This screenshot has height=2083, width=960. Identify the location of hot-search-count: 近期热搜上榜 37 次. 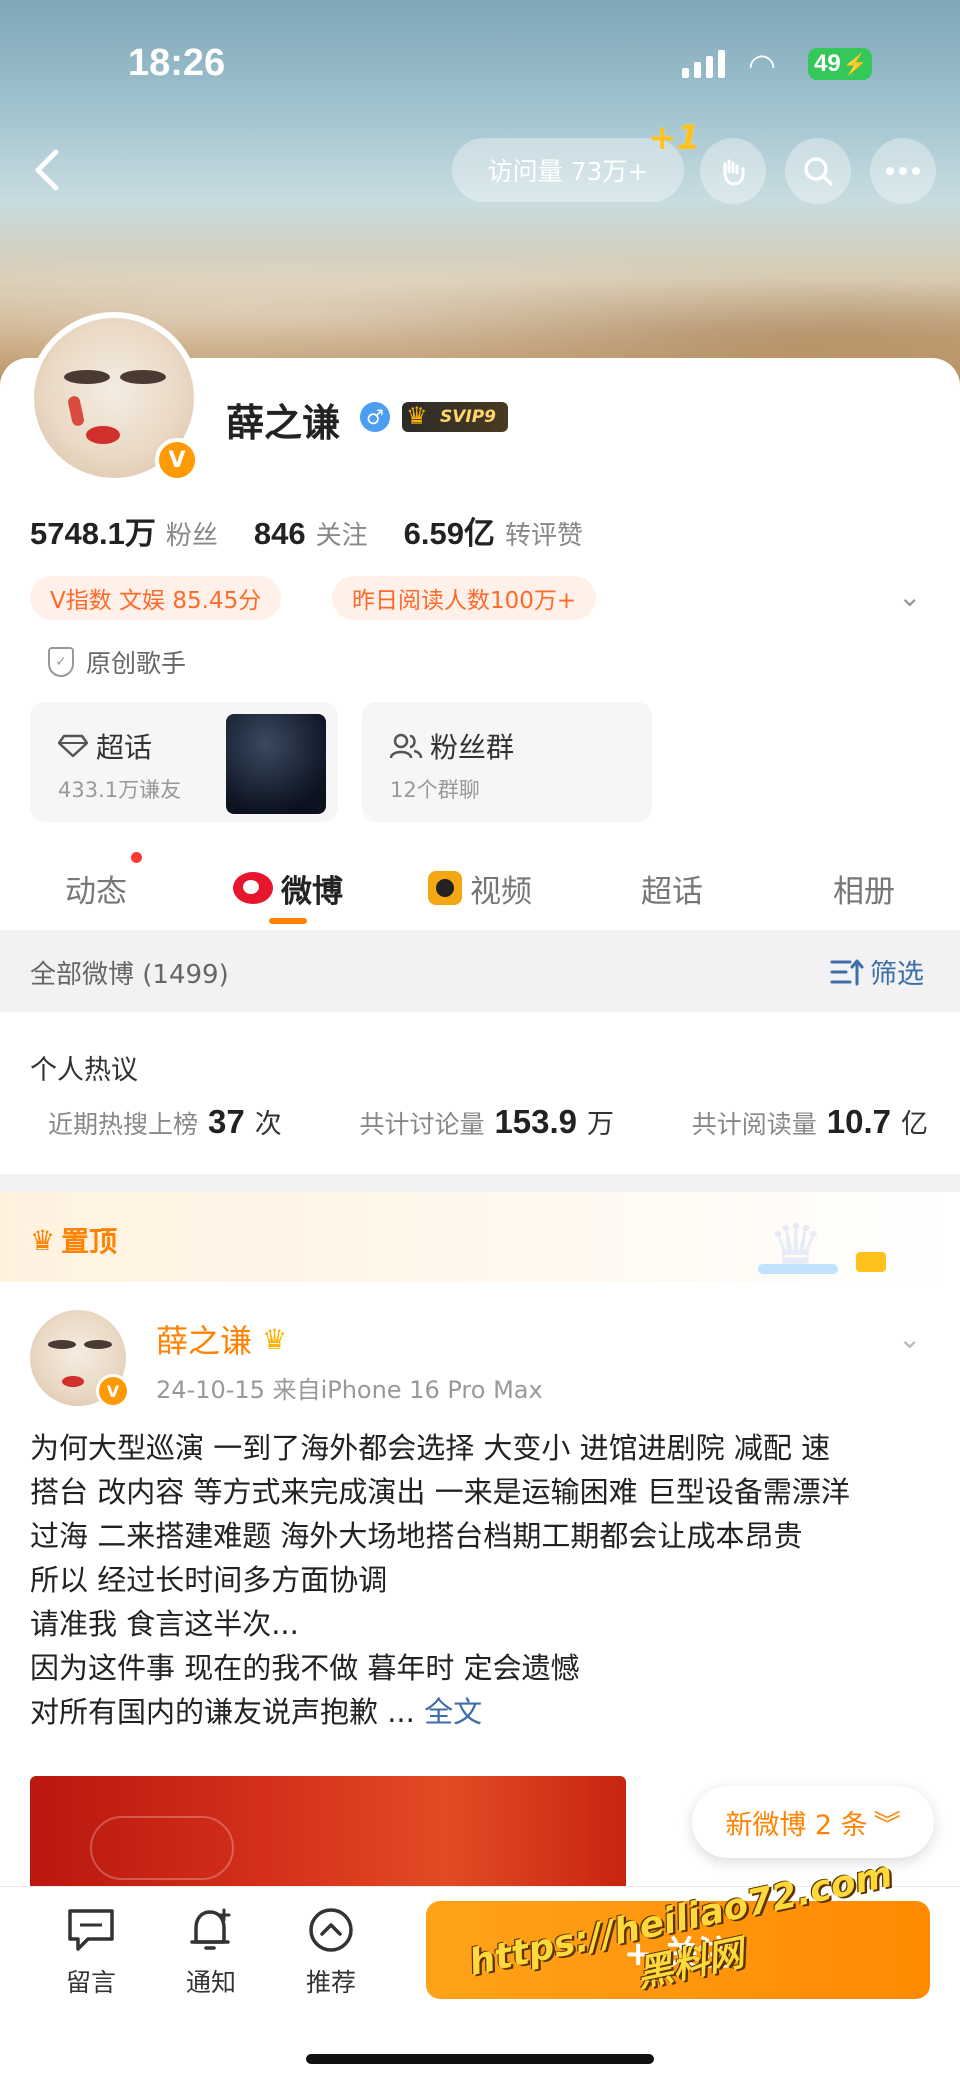
(165, 1121).